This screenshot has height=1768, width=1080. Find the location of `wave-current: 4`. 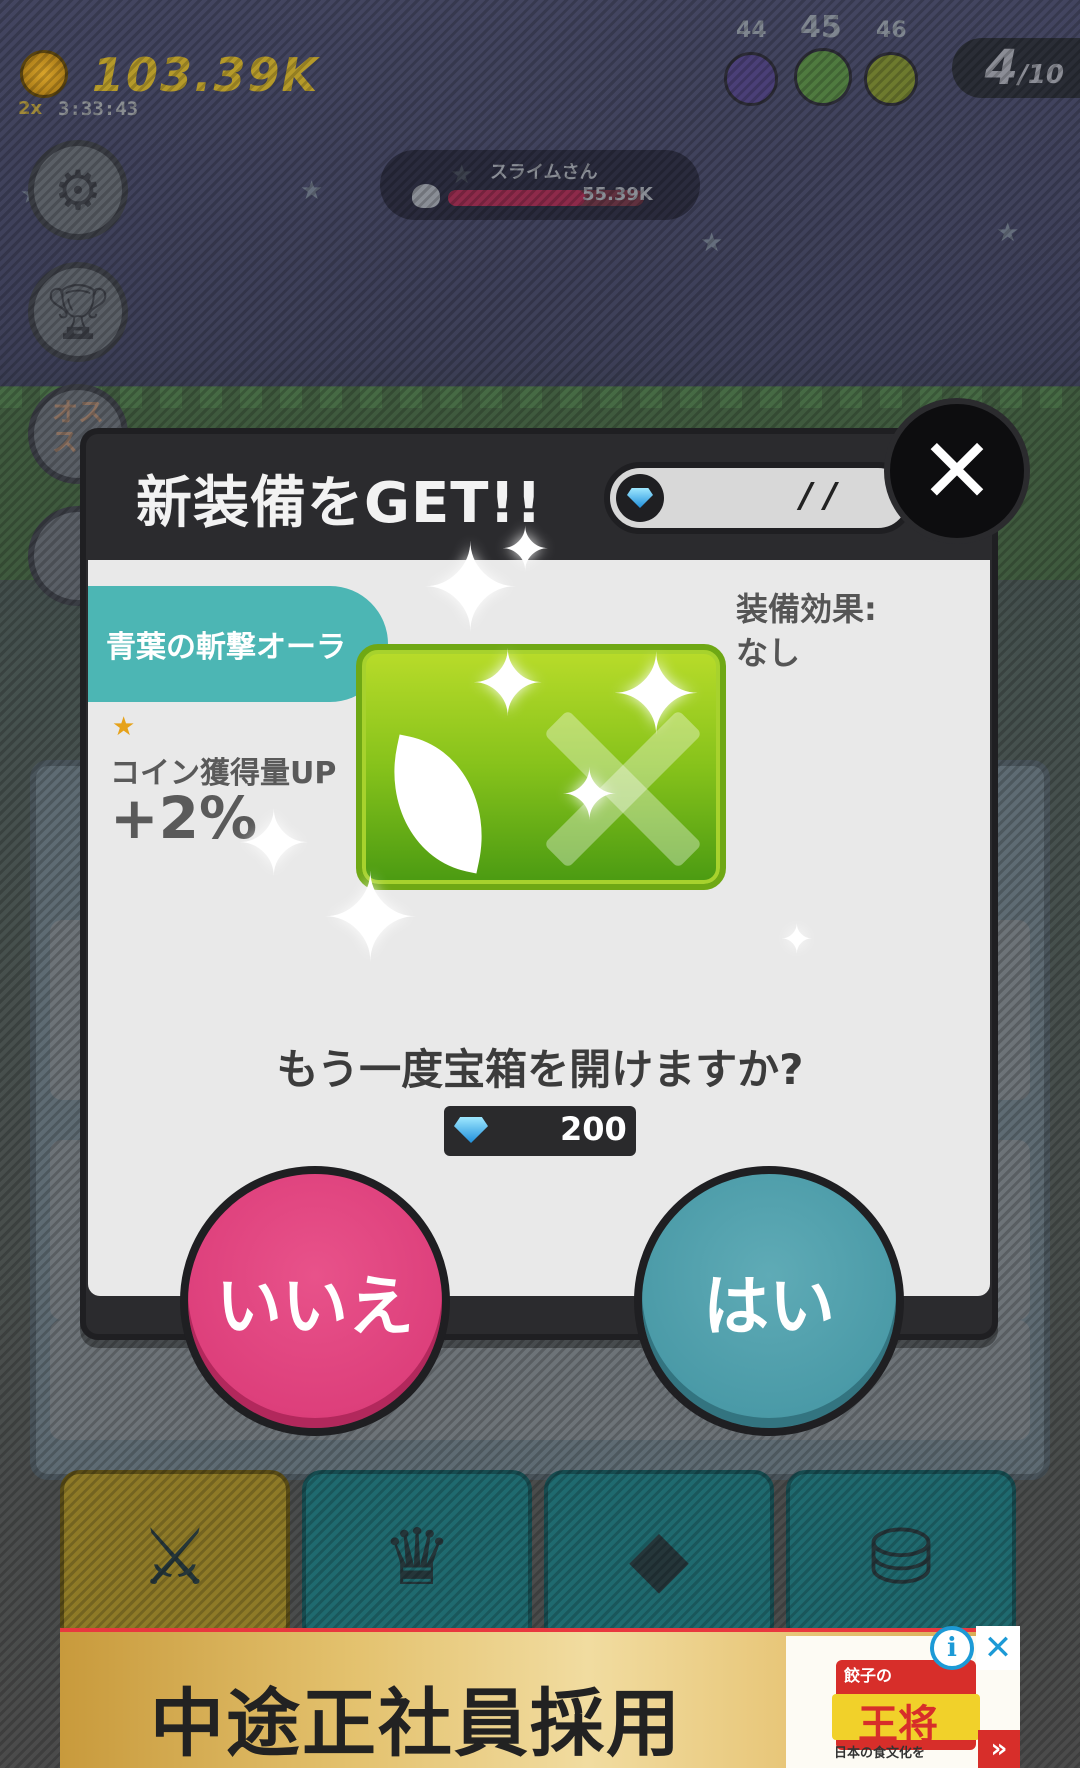

wave-current: 4 is located at coordinates (1001, 68).